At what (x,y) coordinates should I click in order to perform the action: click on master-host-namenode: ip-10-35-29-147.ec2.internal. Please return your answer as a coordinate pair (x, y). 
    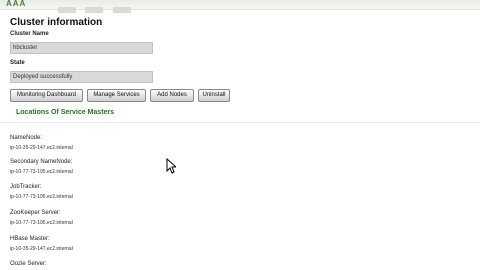
    Looking at the image, I should click on (41, 148).